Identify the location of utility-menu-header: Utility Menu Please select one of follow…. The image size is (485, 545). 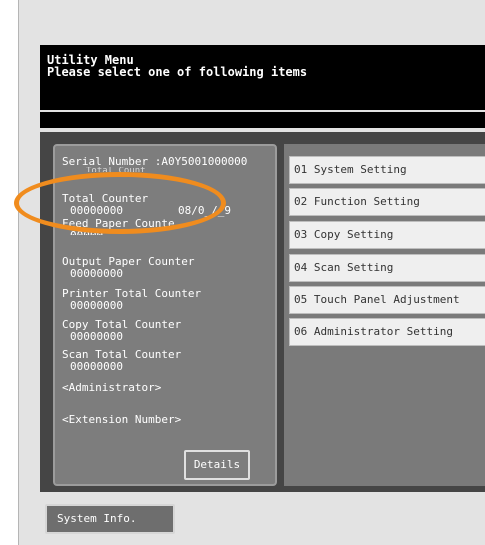
(262, 77).